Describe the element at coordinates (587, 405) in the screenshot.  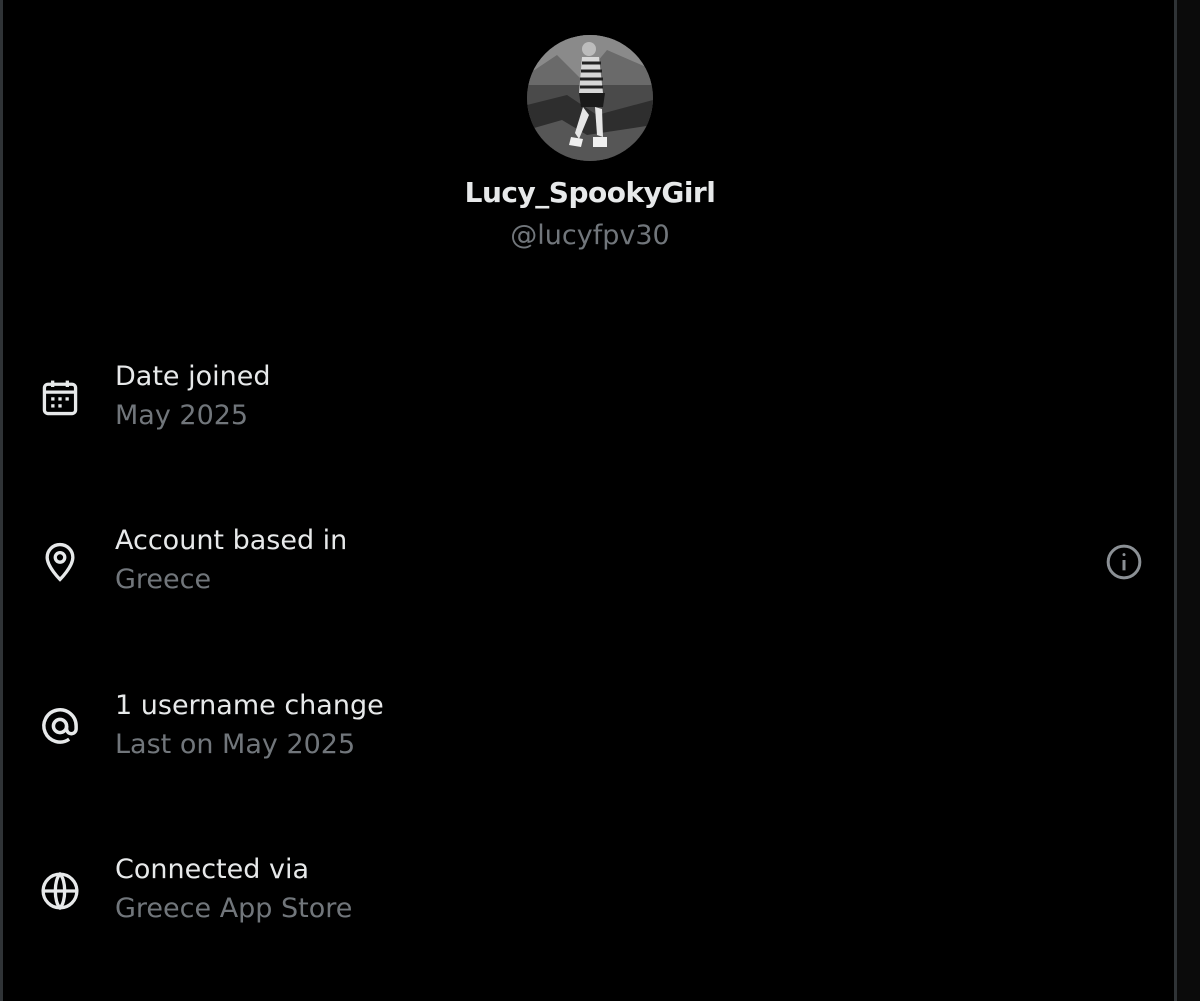
I see `row-date-joined: Date joined May 2025` at that location.